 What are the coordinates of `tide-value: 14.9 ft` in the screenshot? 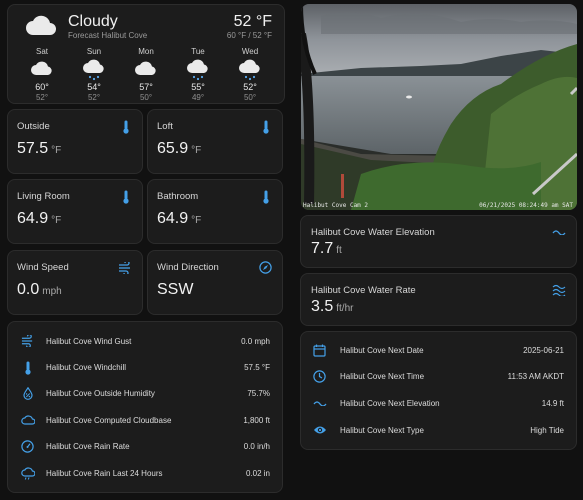 It's located at (552, 403).